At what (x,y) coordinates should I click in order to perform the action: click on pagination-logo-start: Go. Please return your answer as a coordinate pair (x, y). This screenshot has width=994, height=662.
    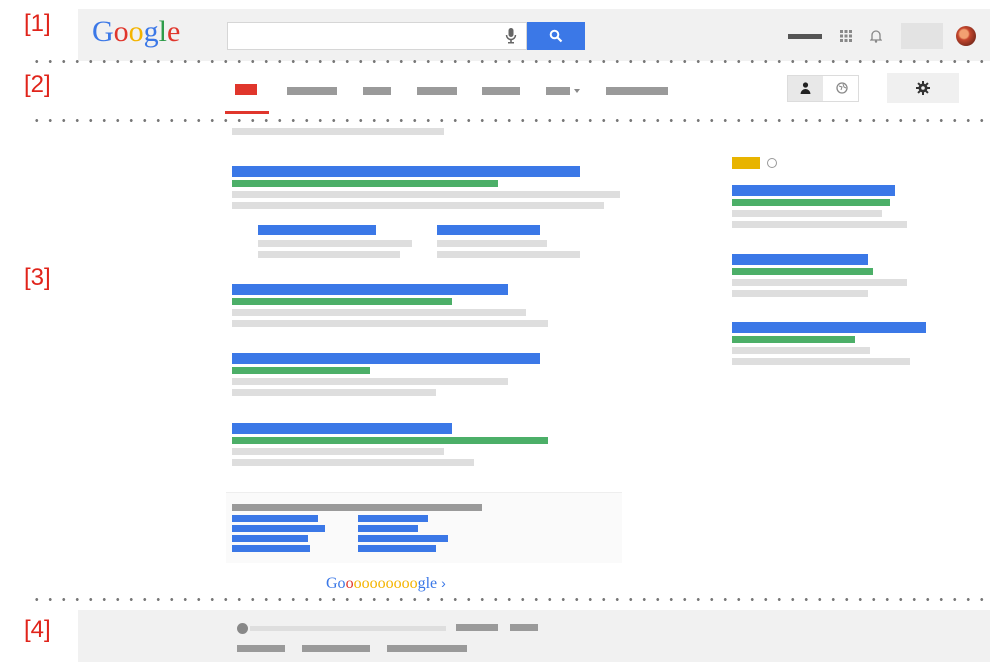
    Looking at the image, I should click on (336, 583).